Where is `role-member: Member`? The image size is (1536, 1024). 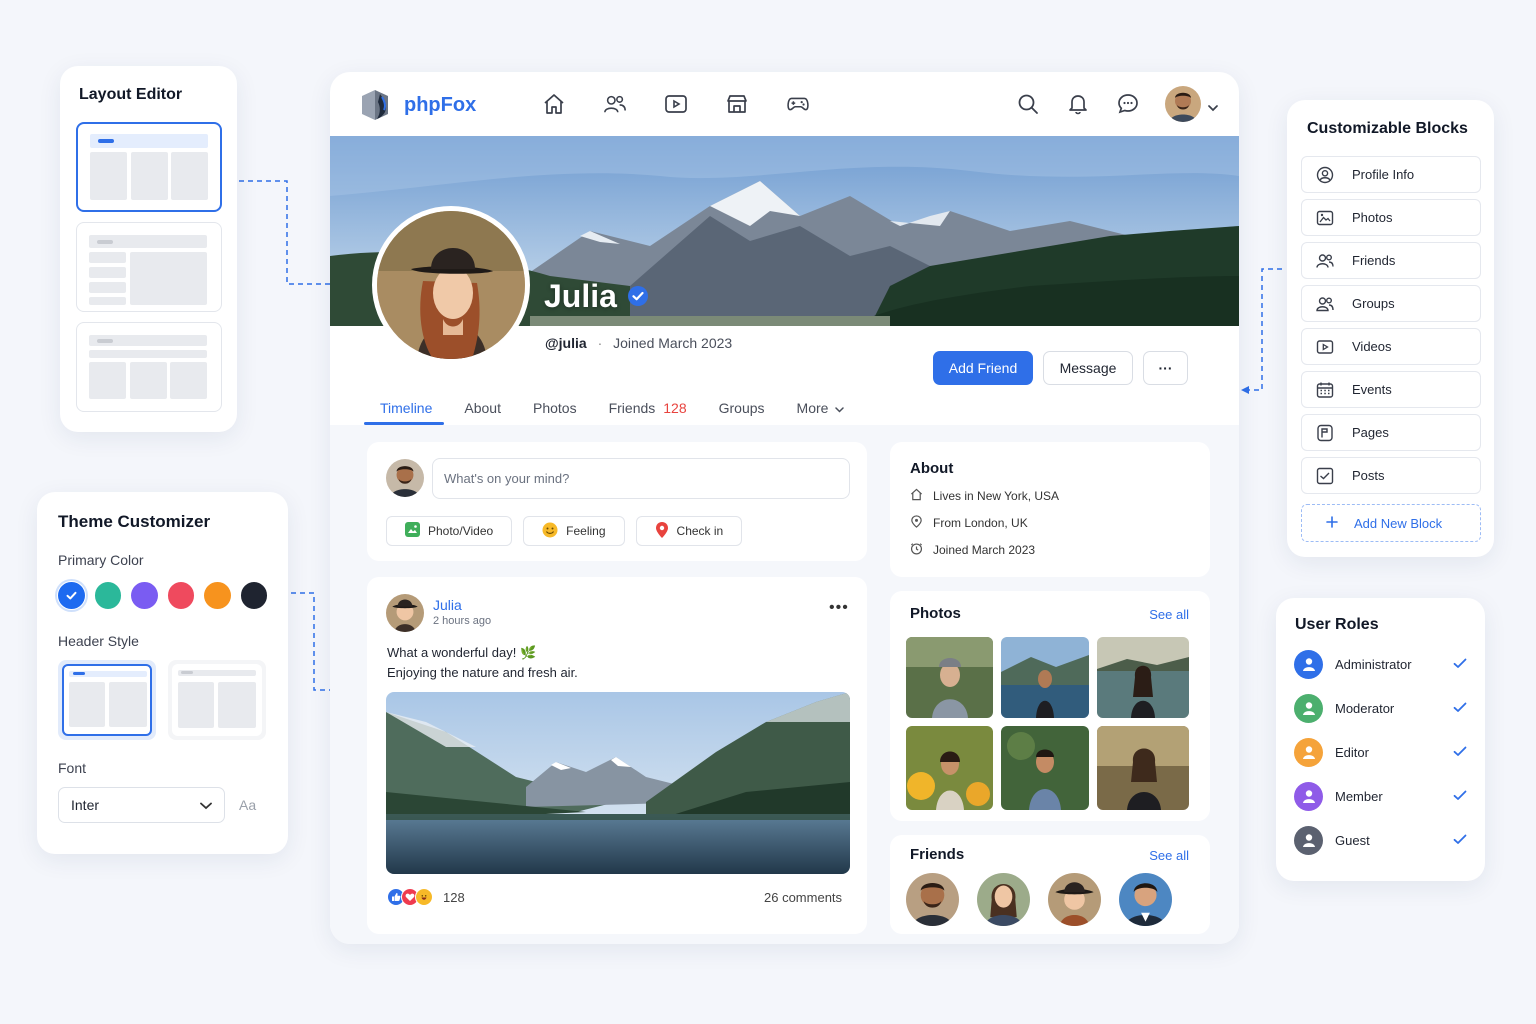 role-member: Member is located at coordinates (1380, 796).